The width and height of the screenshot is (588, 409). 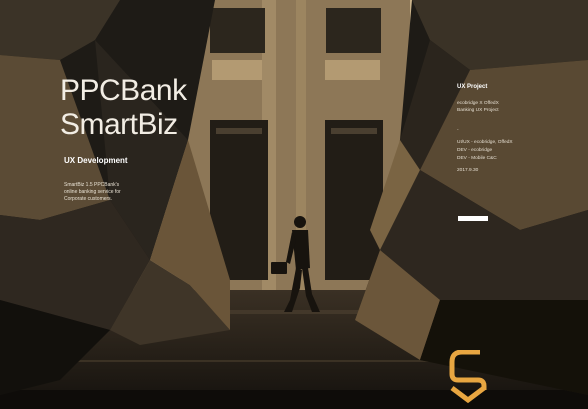 I want to click on description-line: SmartBiz 1.5 PPCBank's, so click(x=92, y=185).